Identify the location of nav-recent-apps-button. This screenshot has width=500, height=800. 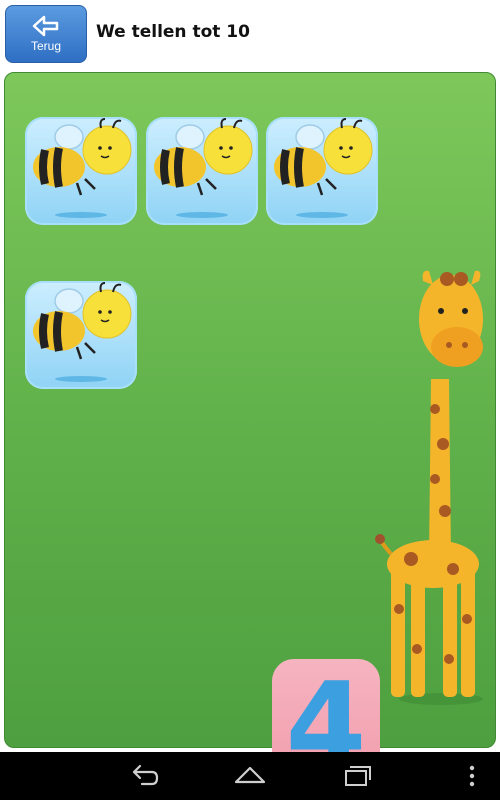
(356, 776).